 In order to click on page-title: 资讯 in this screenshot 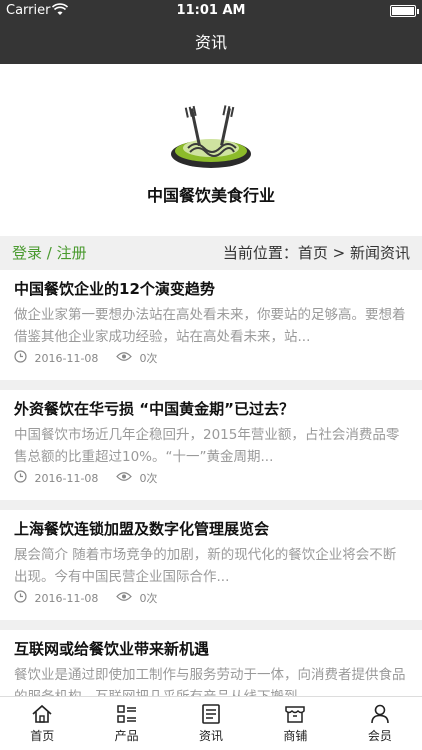, I will do `click(210, 42)`.